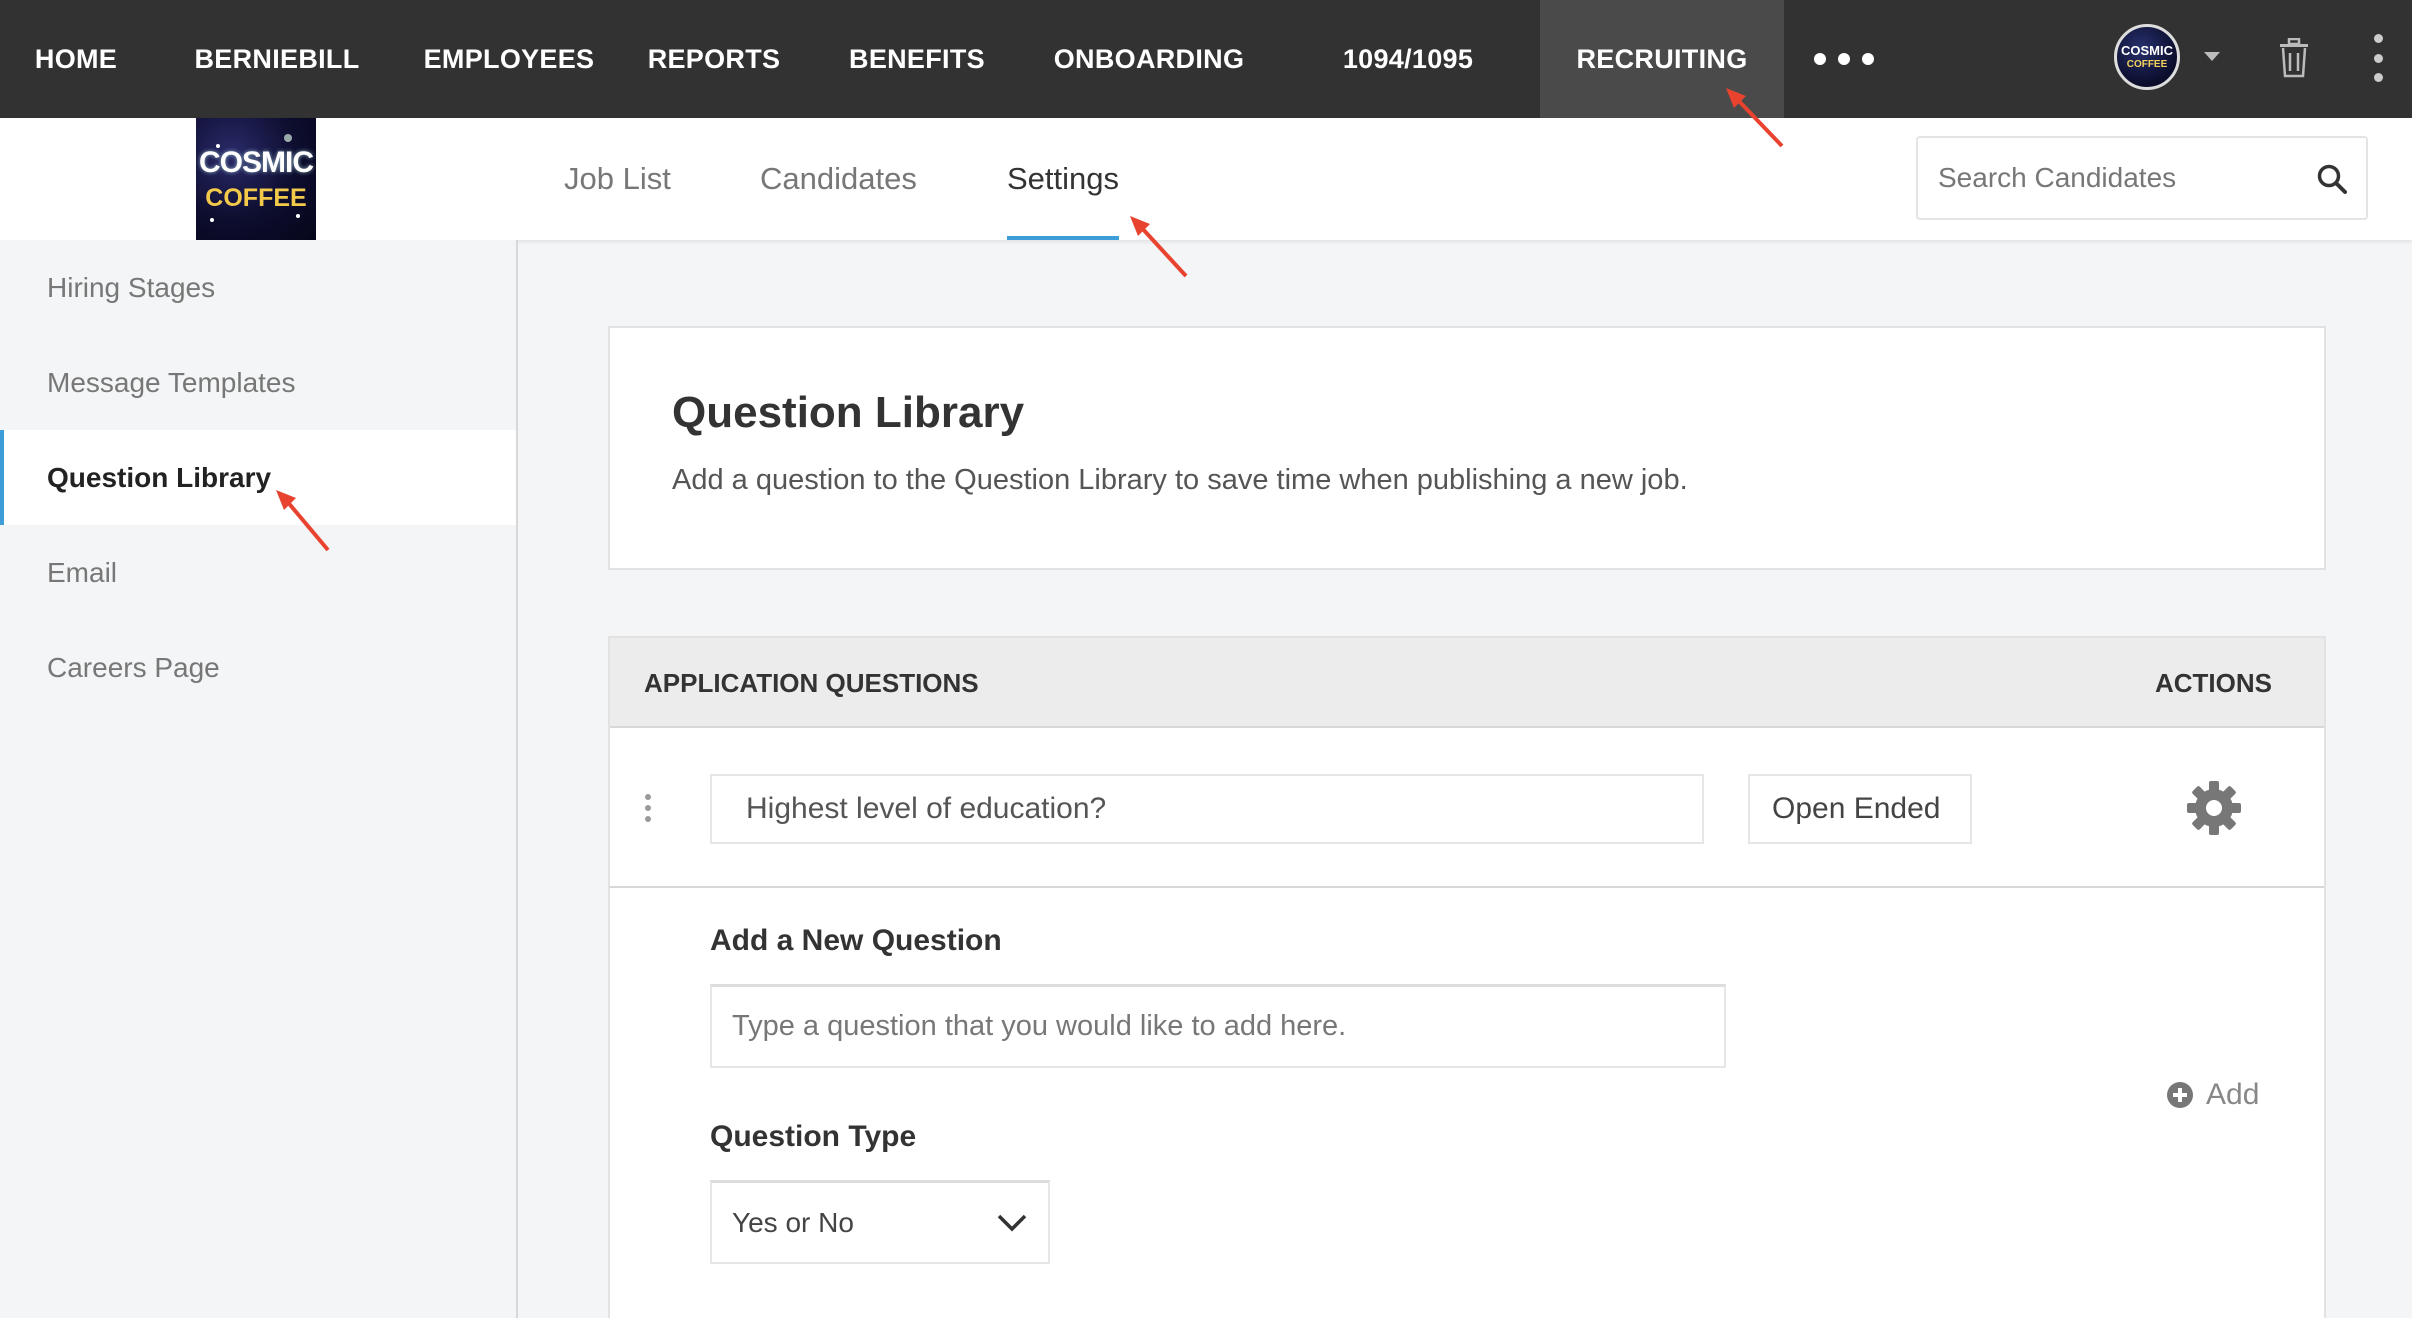 The width and height of the screenshot is (2412, 1318). What do you see at coordinates (258, 572) in the screenshot?
I see `sidebar-item-email: Email` at bounding box center [258, 572].